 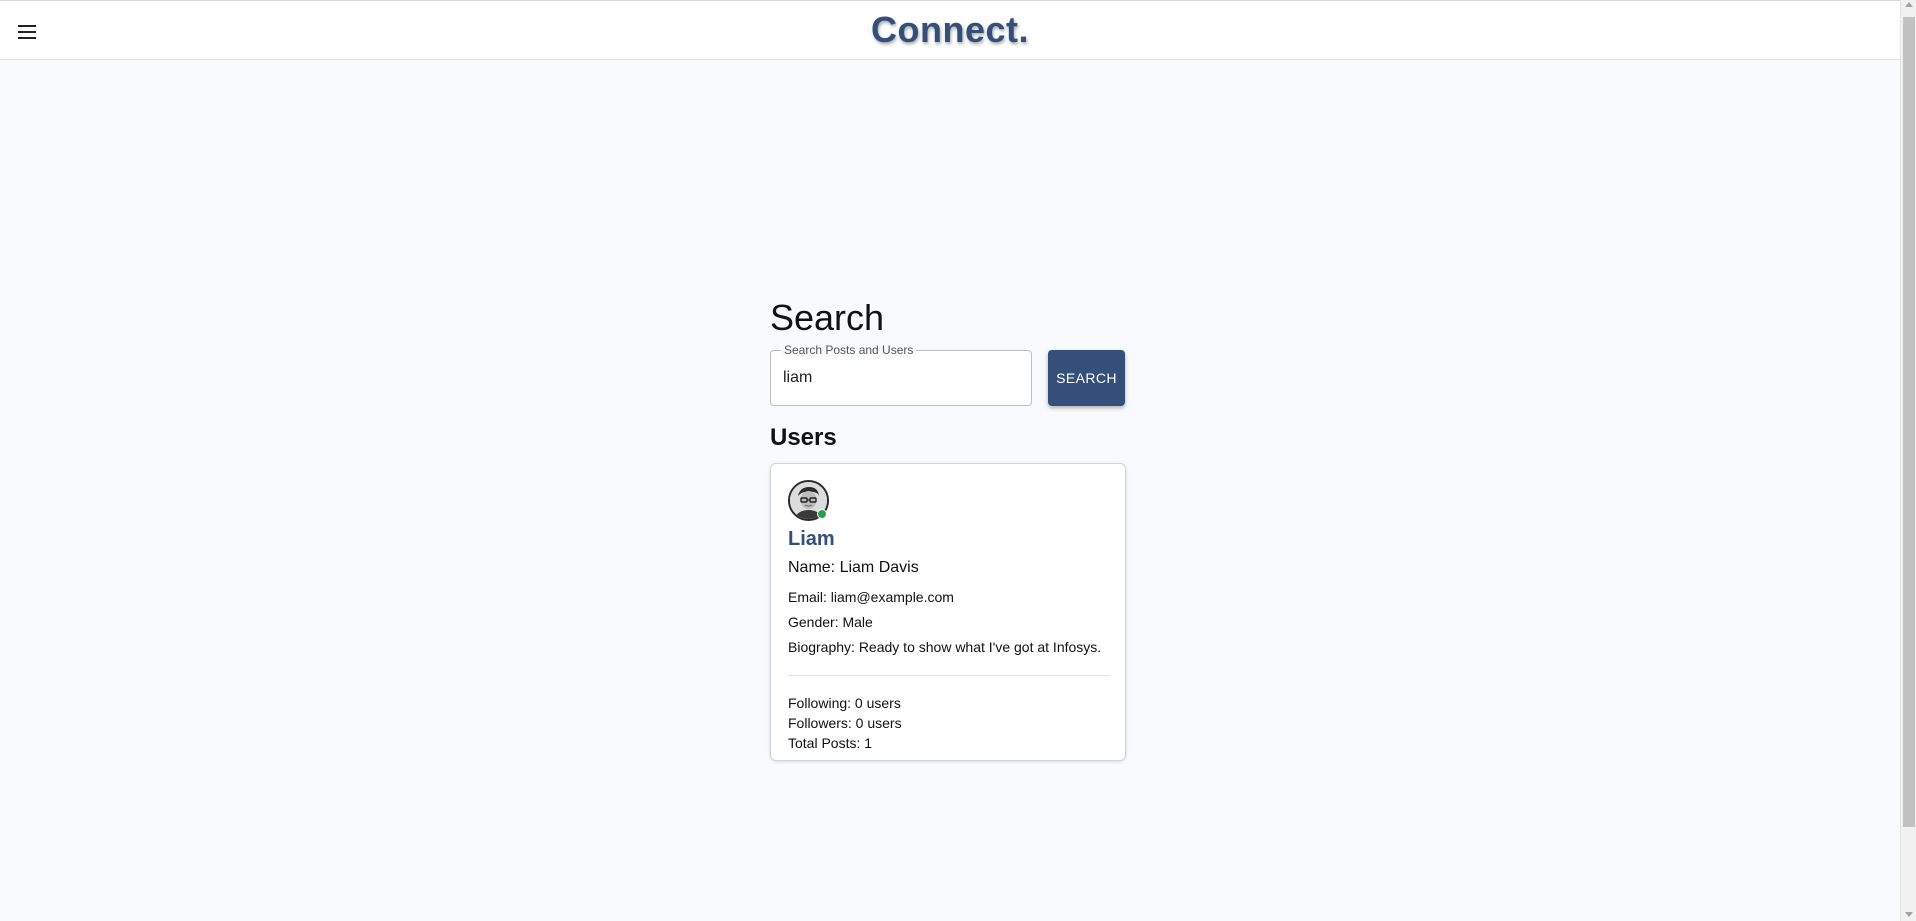 I want to click on users-section-heading: Users, so click(x=803, y=437).